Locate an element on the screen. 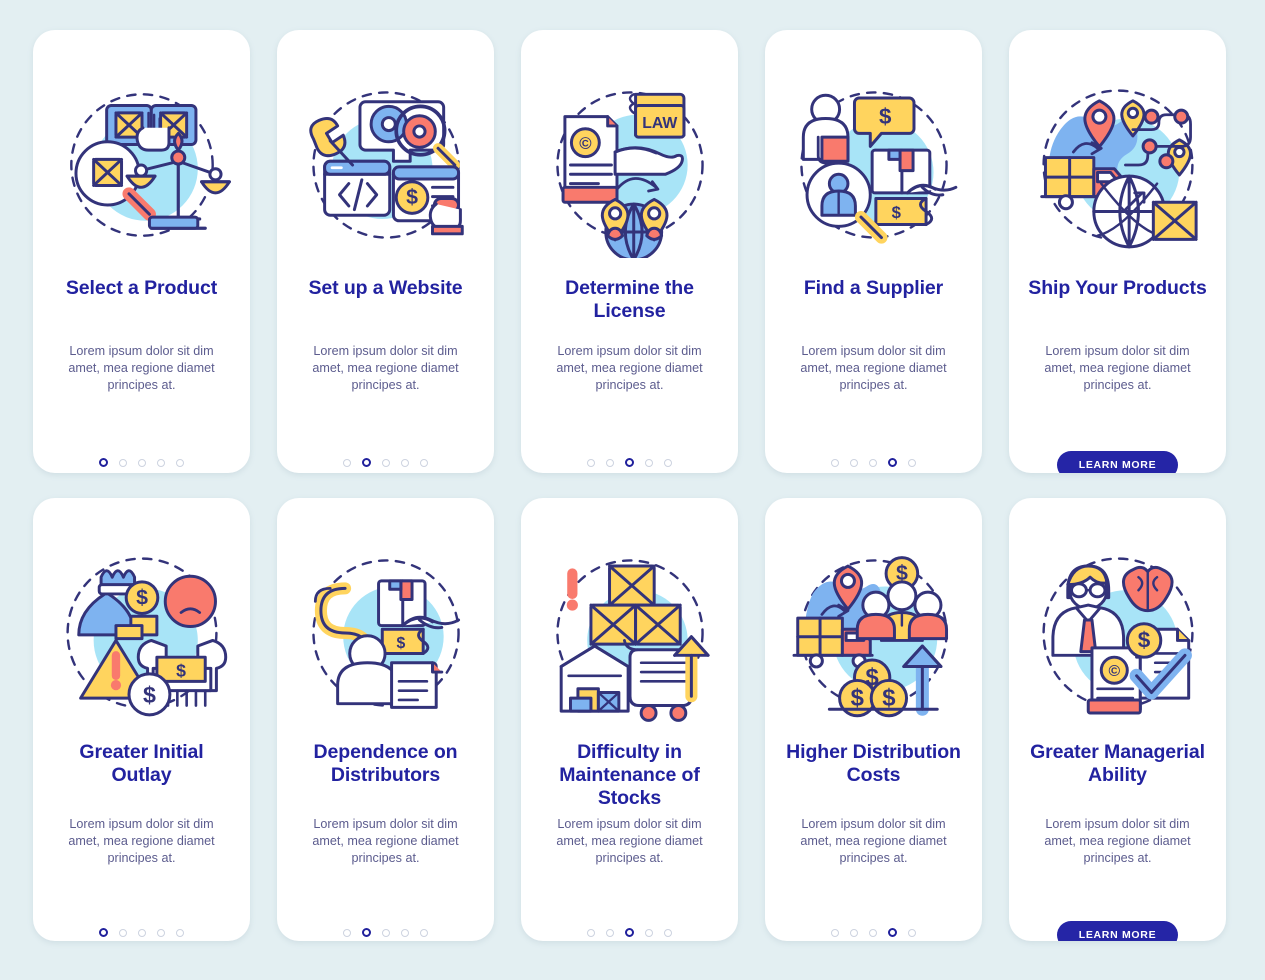 This screenshot has width=1265, height=980. svg-text: LAW is located at coordinates (659, 122).